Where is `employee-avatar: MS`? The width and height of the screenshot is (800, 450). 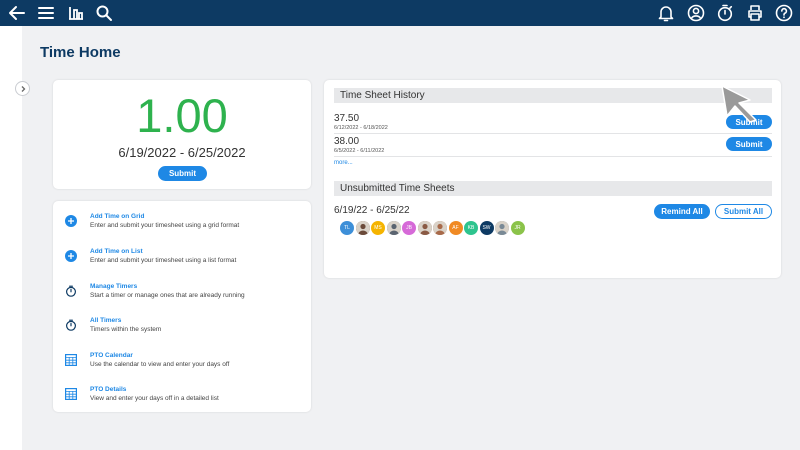 employee-avatar: MS is located at coordinates (378, 228).